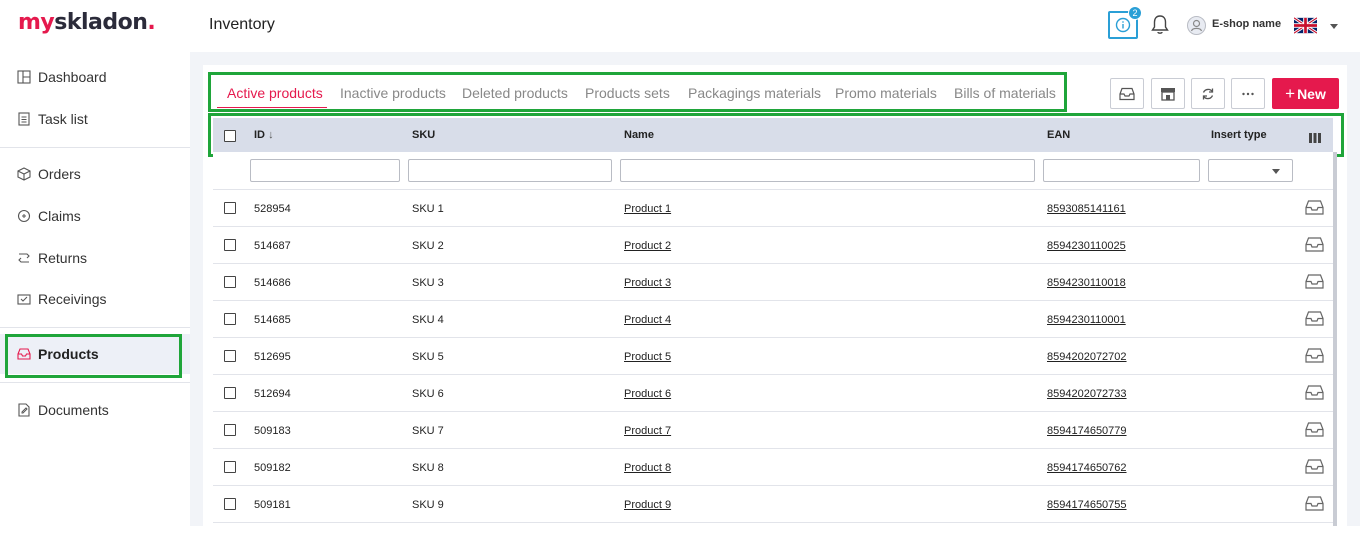 The image size is (1360, 539). I want to click on cell-ean-link: 8594202072702, so click(1087, 357).